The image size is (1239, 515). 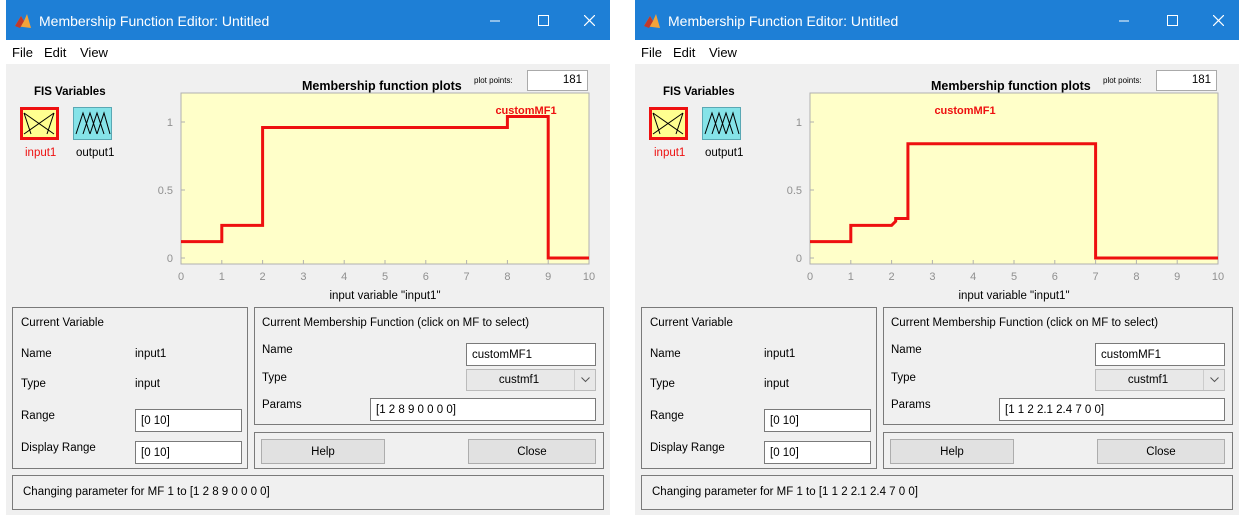 I want to click on mf-params-input: [1 2 8 9 0 0 0 0], so click(x=483, y=409).